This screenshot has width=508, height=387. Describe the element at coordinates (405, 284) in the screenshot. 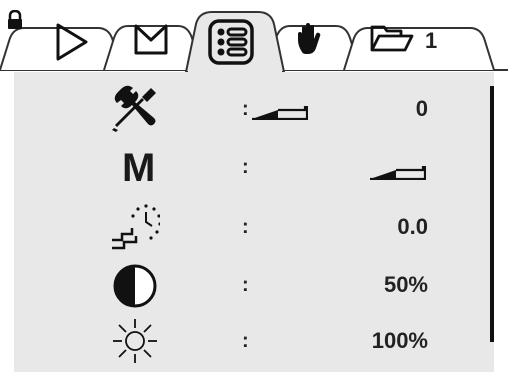

I see `row-value-contrast: 50%` at that location.